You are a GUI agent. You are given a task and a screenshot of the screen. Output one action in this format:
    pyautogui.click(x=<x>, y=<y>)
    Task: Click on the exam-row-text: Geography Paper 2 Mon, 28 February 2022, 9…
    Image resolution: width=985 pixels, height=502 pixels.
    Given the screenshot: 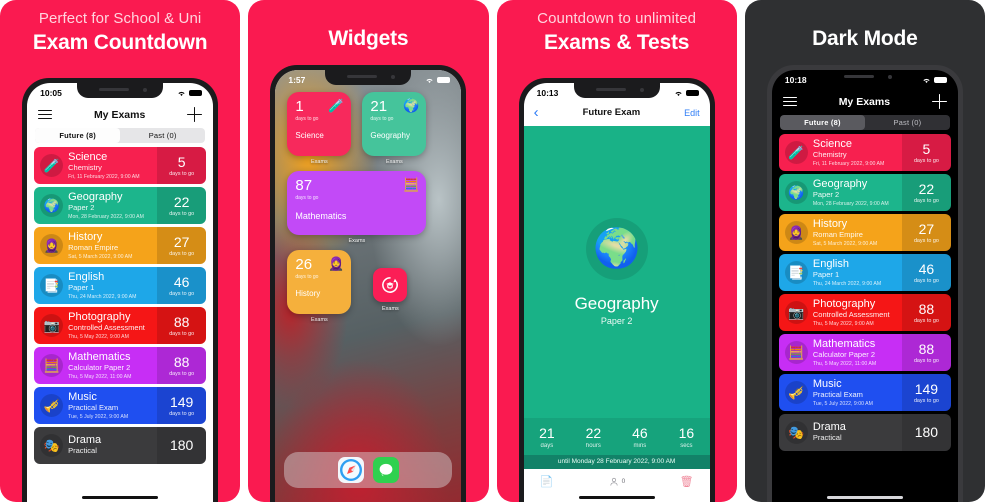 What is the action you would take?
    pyautogui.click(x=106, y=205)
    